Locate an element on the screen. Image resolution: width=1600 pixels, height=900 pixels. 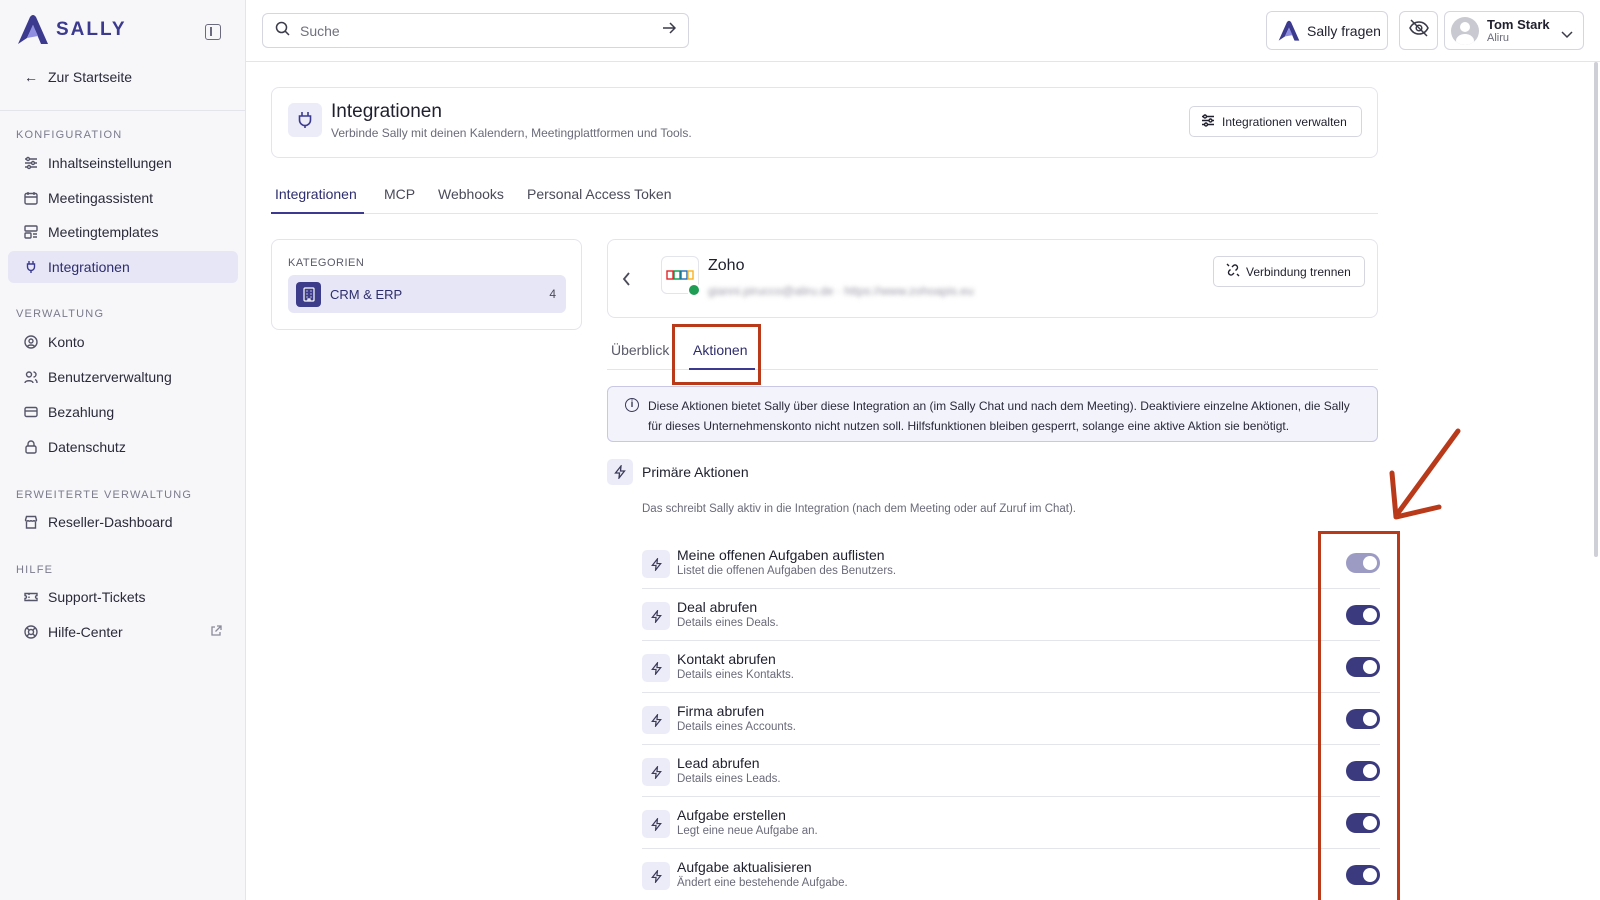
sally-logo: SALLY is located at coordinates (71, 30).